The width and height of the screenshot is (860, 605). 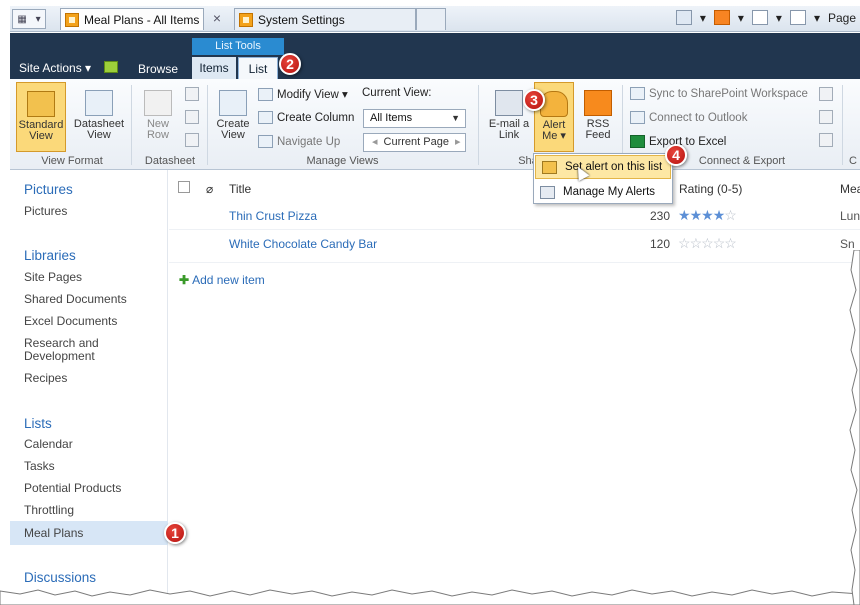 I want to click on home-icon, so click(x=683, y=17).